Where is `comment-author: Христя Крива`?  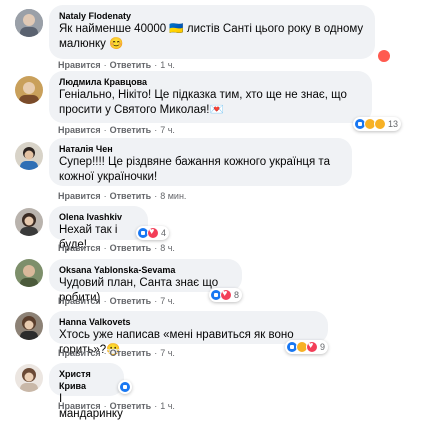 comment-author: Христя Крива is located at coordinates (86, 380).